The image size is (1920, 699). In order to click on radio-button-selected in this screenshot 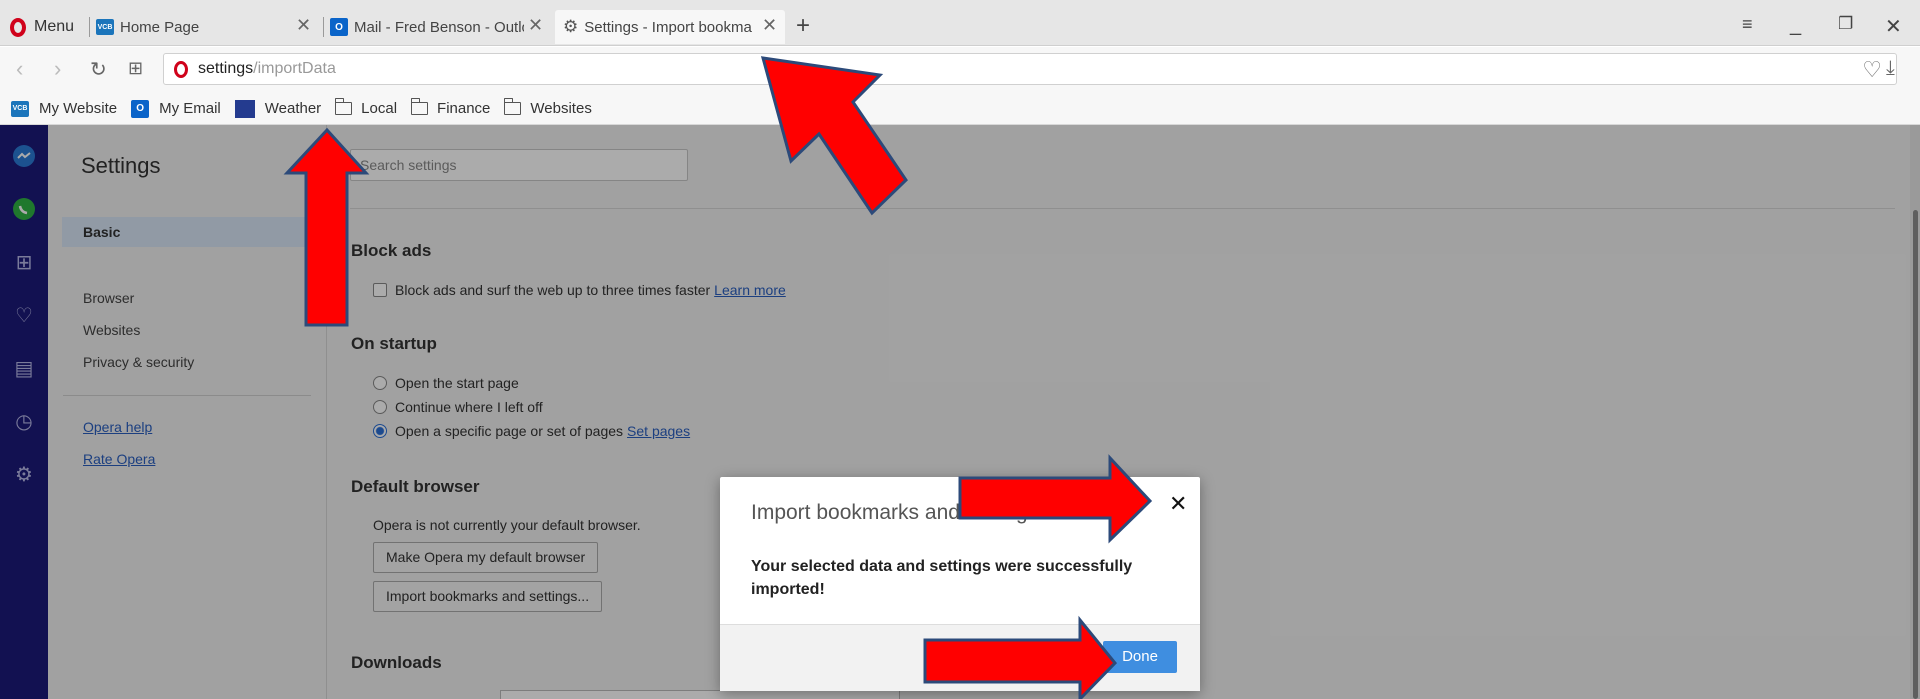, I will do `click(380, 431)`.